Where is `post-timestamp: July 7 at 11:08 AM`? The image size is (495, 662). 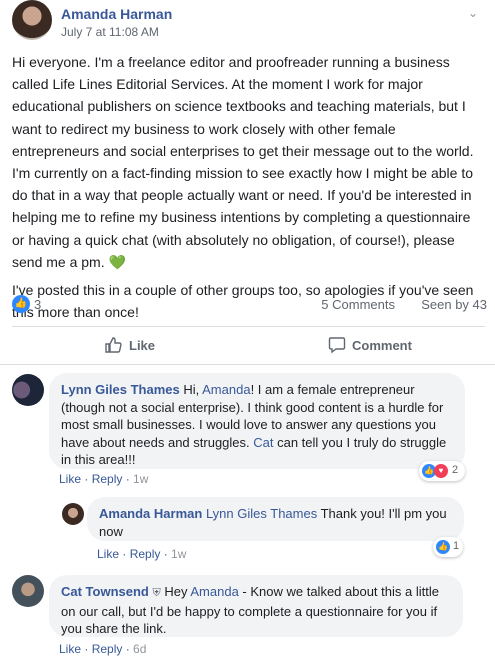
post-timestamp: July 7 at 11:08 AM is located at coordinates (110, 32).